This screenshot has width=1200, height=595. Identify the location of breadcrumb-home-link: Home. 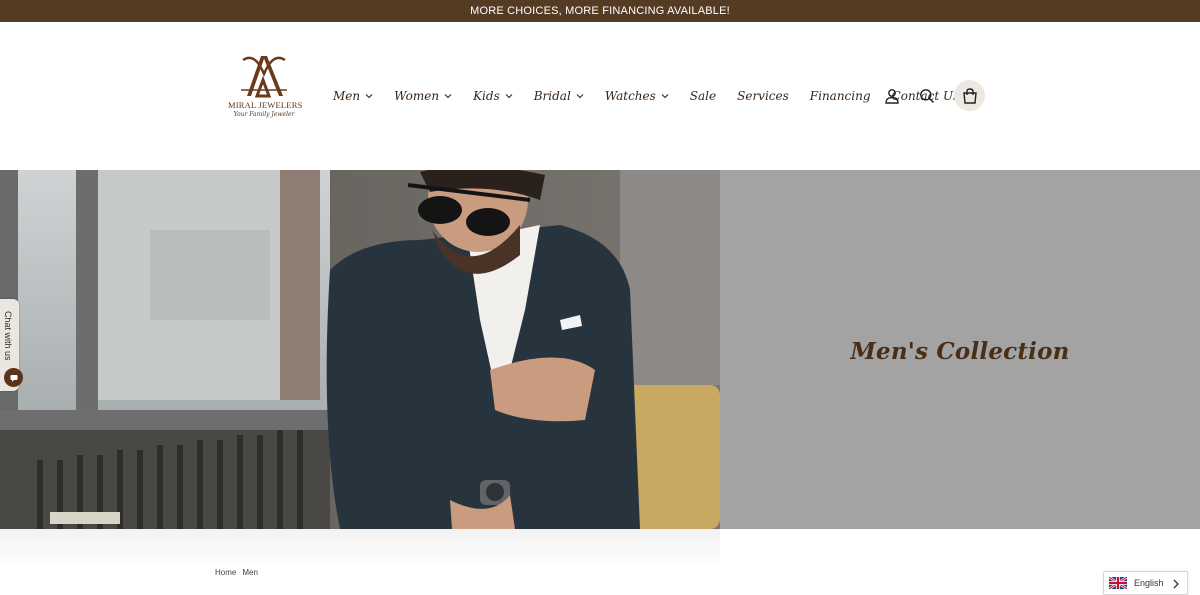
(225, 572).